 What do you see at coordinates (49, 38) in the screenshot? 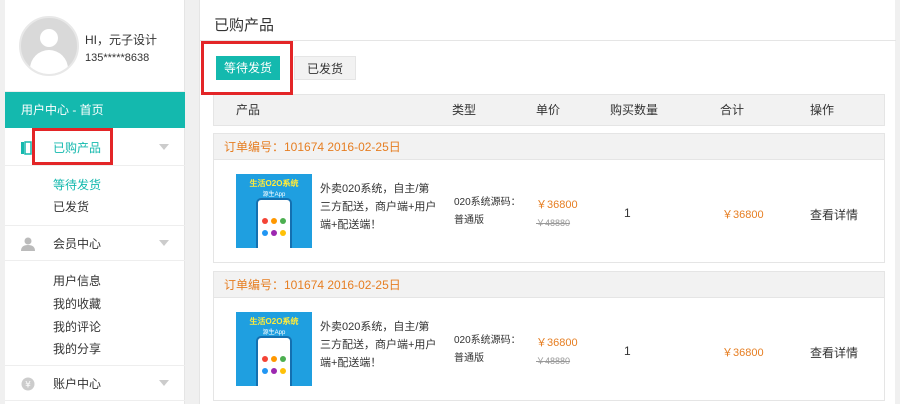
I see `avatar-head-shape` at bounding box center [49, 38].